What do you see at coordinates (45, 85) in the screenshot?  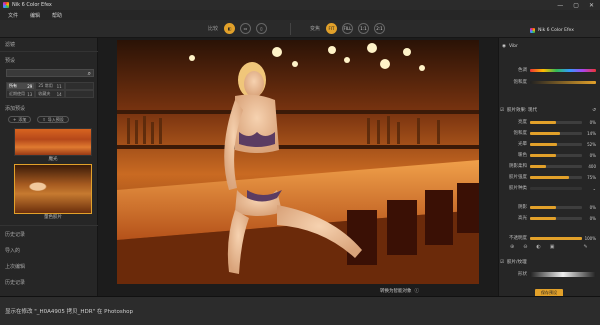 I see `category-label: 25 常用` at bounding box center [45, 85].